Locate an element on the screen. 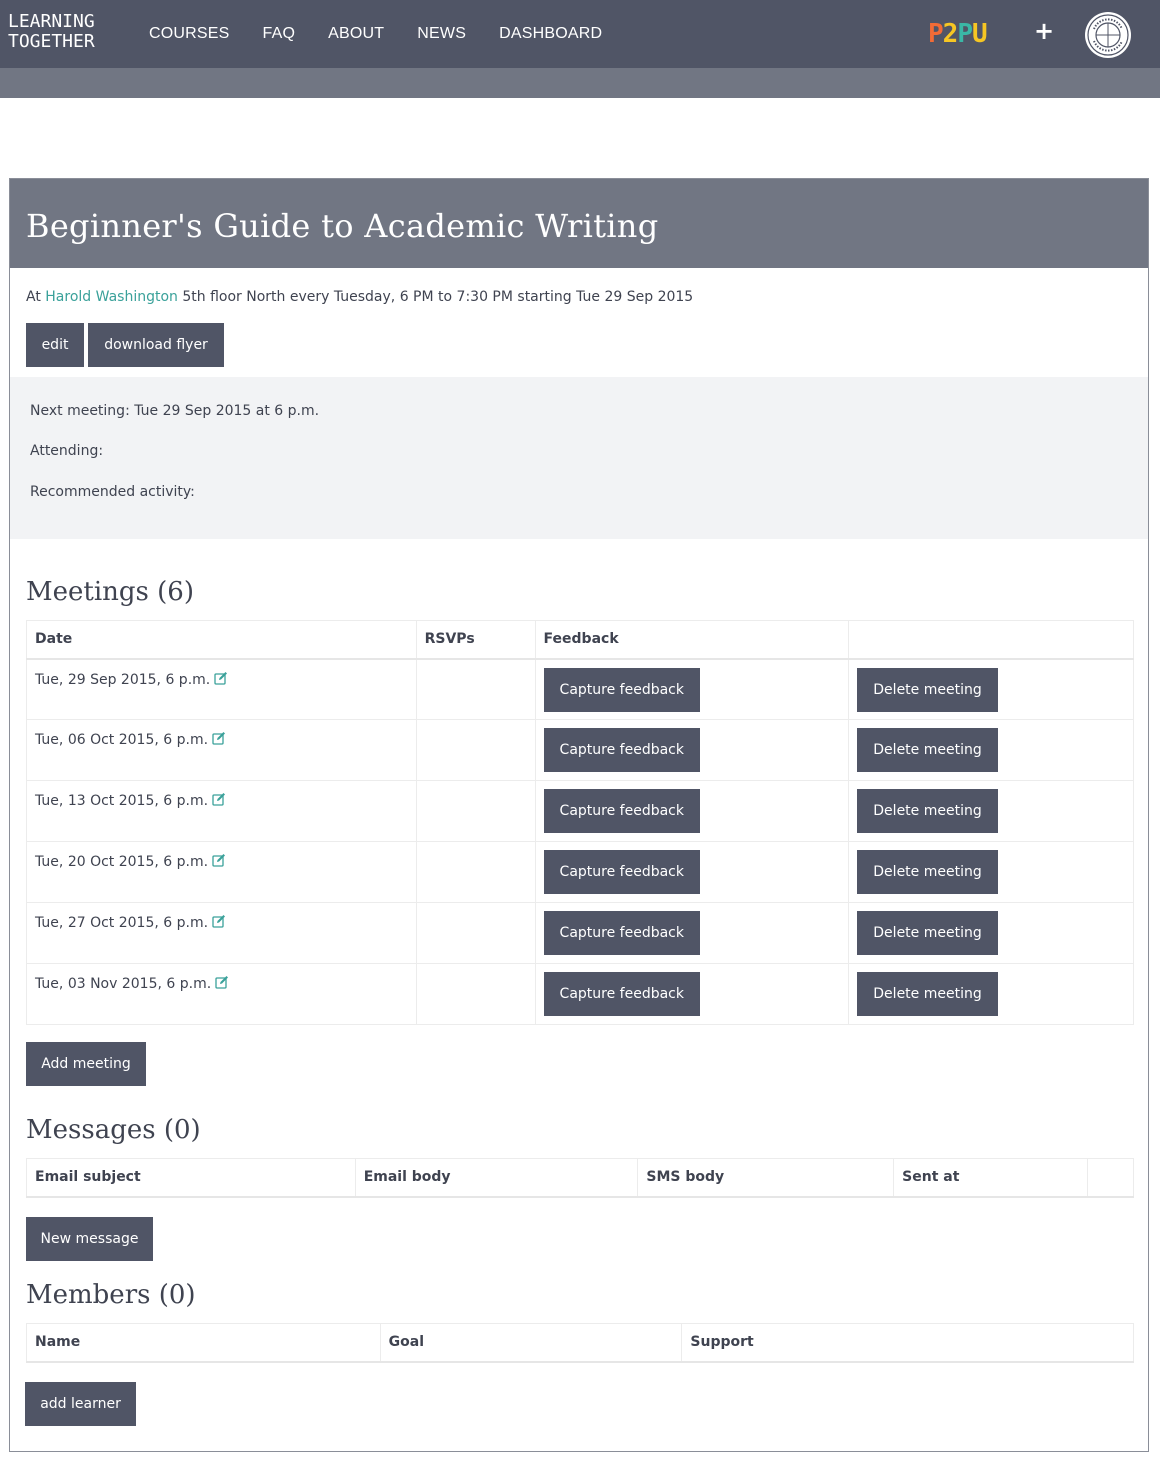 This screenshot has height=1470, width=1160. meeting-date-cell: Tue, 06 Oct 2015, 6 p.m. is located at coordinates (221, 750).